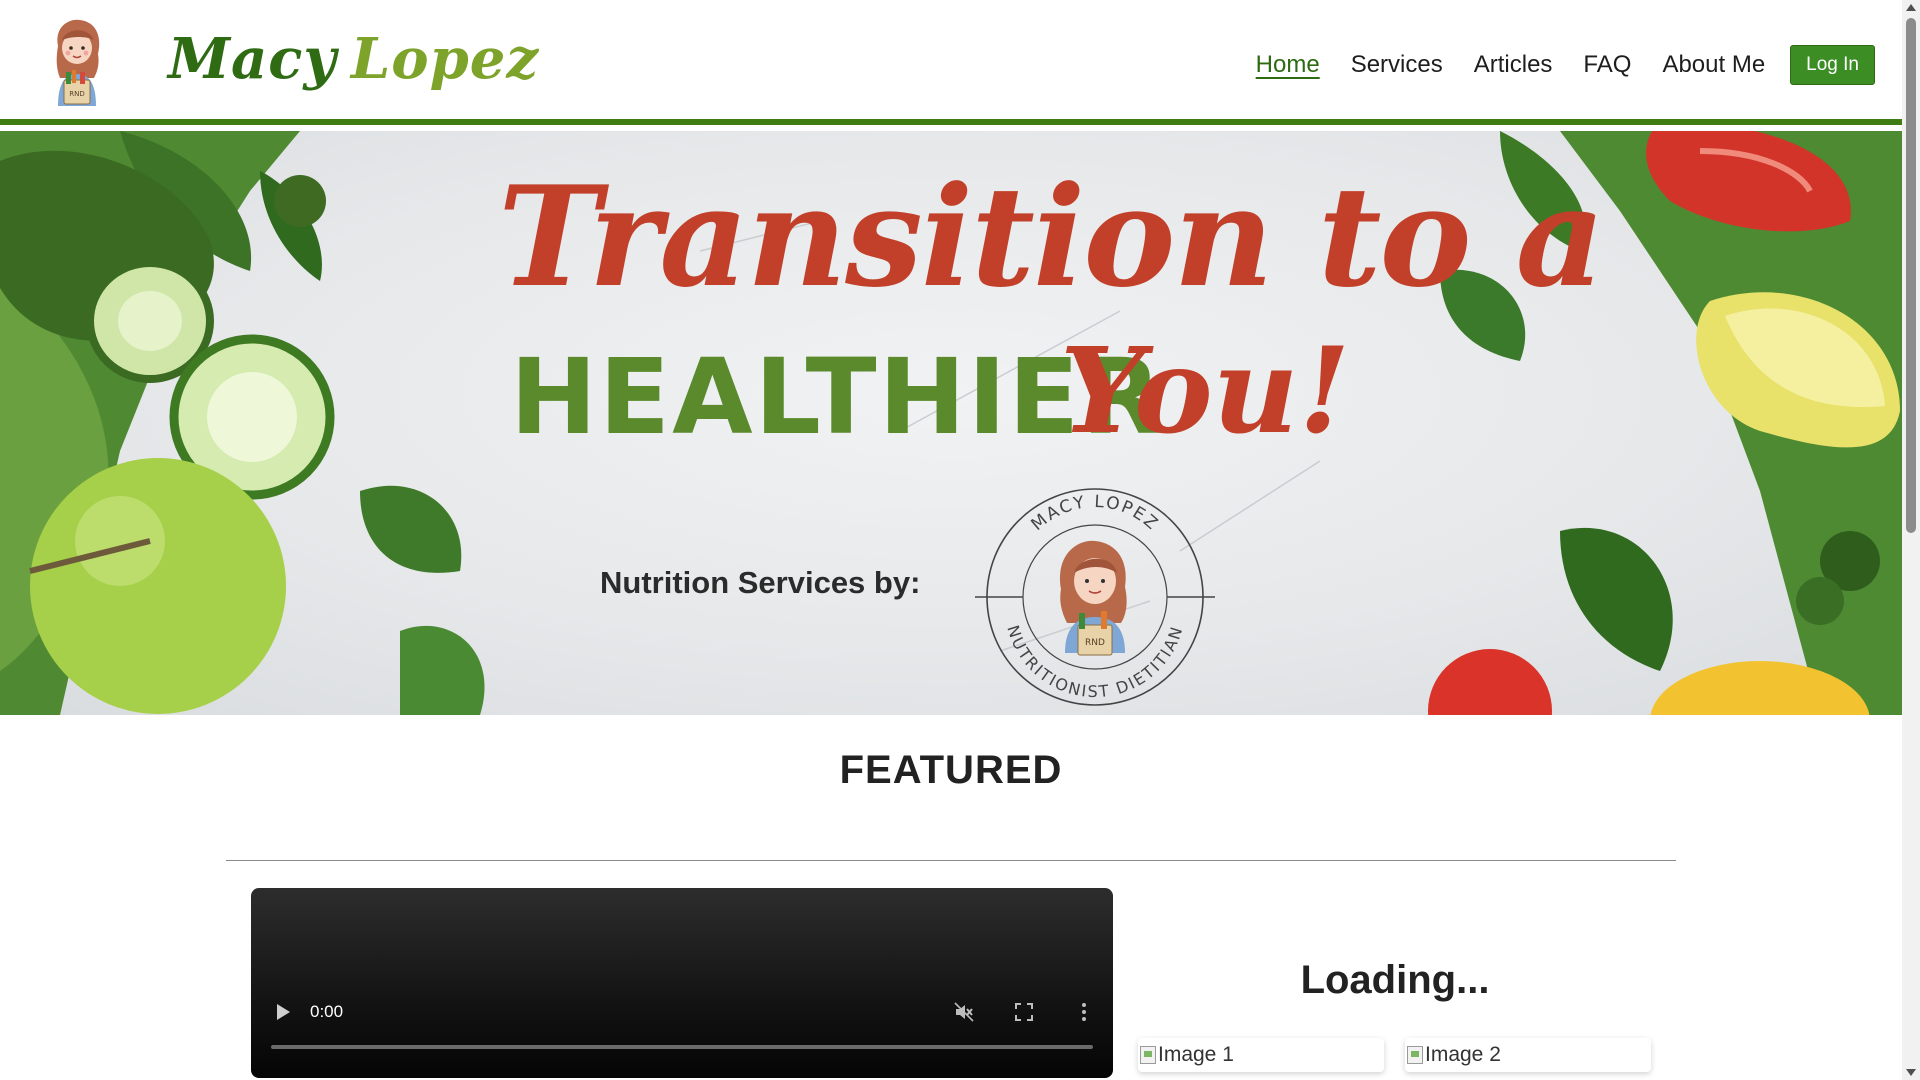  What do you see at coordinates (1095, 597) in the screenshot?
I see `nutritionist-seal-logo: MACY LOPEZ NUTRITIONIST DIETITIAN RND` at bounding box center [1095, 597].